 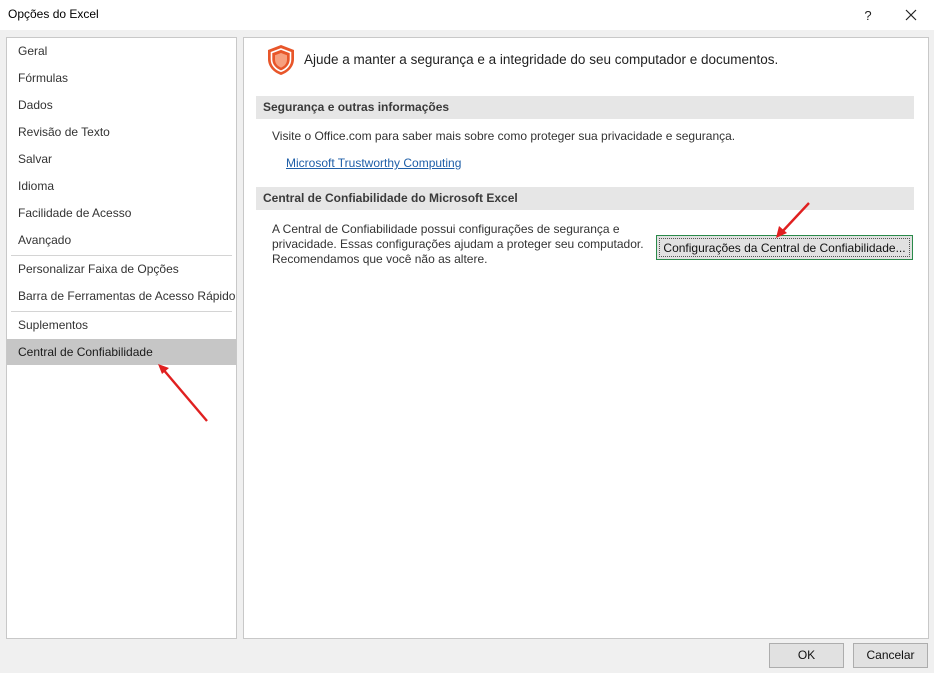 I want to click on sidebar-item-avancado: Avançado, so click(x=121, y=240).